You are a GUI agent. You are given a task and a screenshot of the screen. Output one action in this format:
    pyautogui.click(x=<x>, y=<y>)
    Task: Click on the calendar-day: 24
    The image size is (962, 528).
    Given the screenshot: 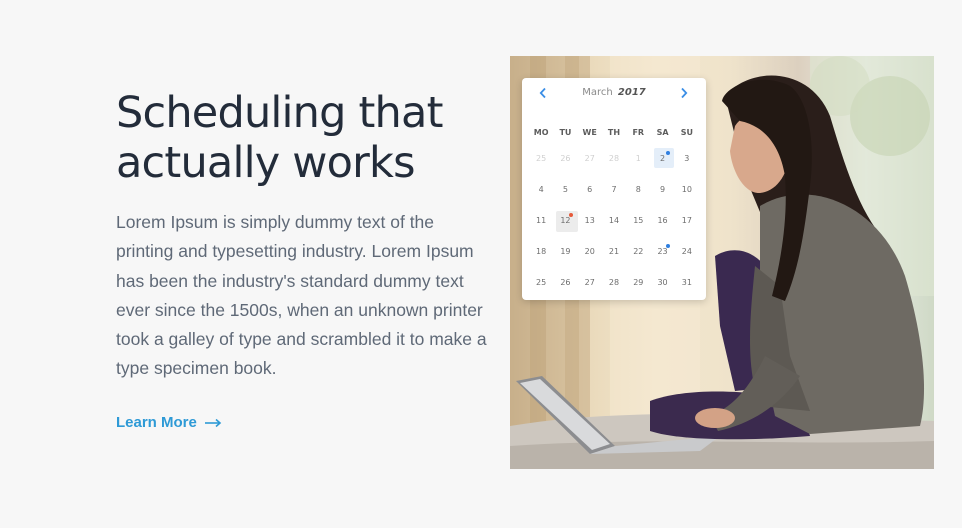 What is the action you would take?
    pyautogui.click(x=687, y=258)
    